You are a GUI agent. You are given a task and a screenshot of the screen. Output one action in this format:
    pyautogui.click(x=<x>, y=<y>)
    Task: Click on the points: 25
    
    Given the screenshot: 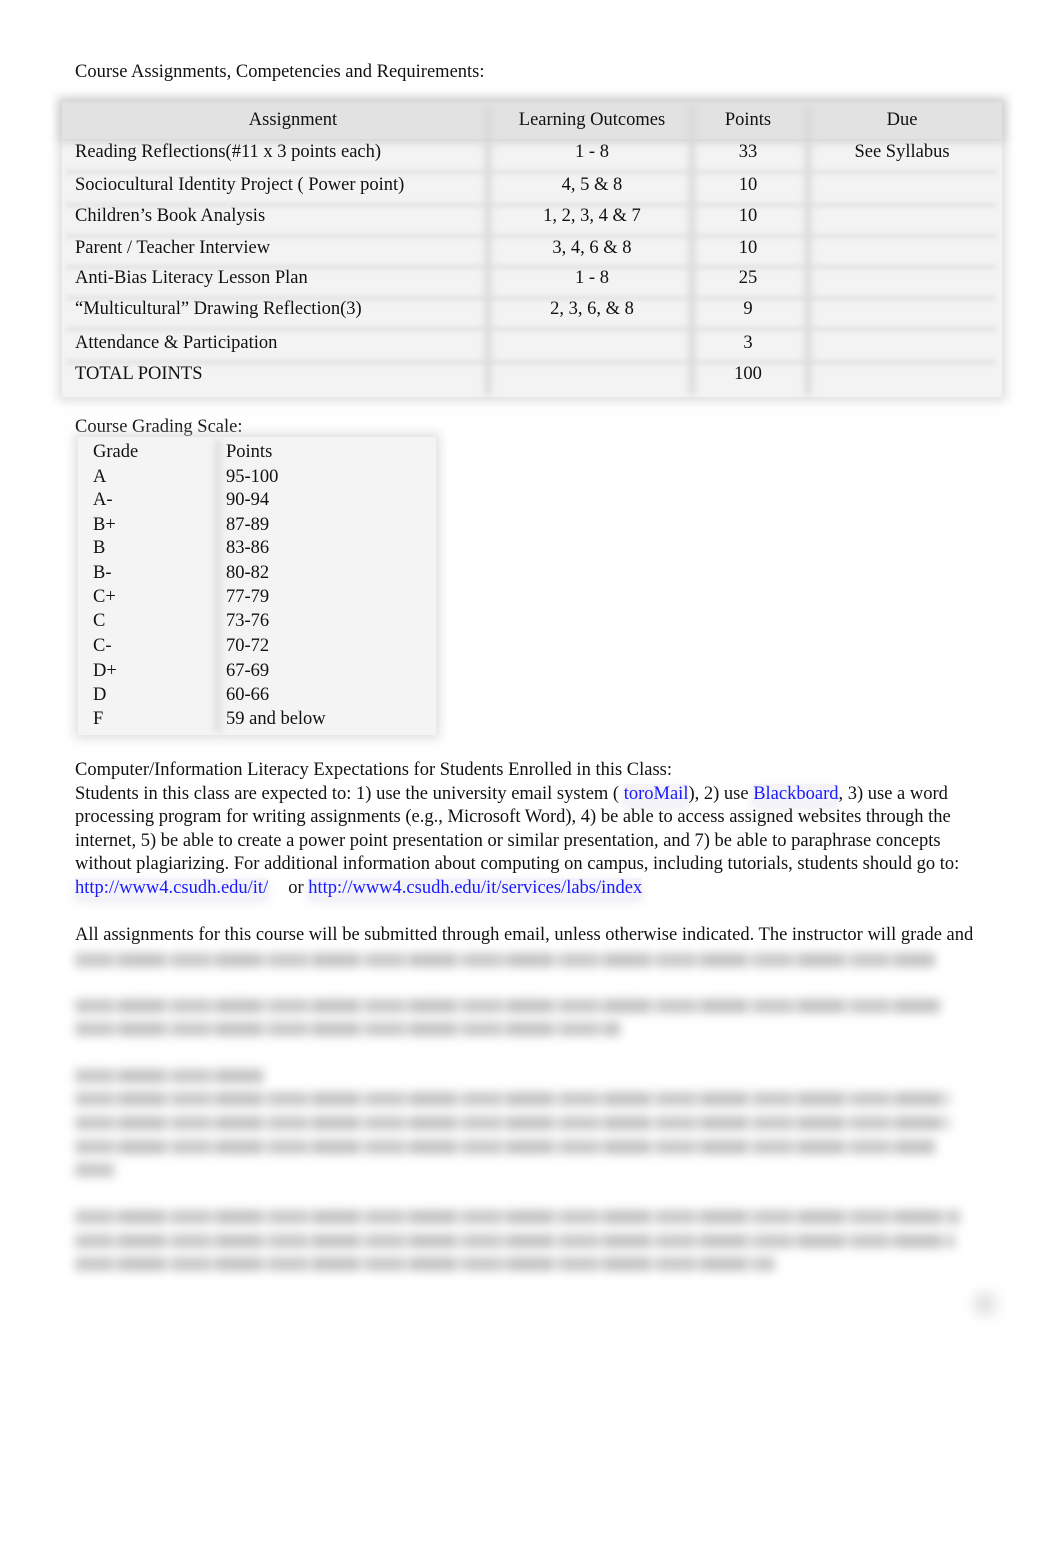 What is the action you would take?
    pyautogui.click(x=748, y=278)
    